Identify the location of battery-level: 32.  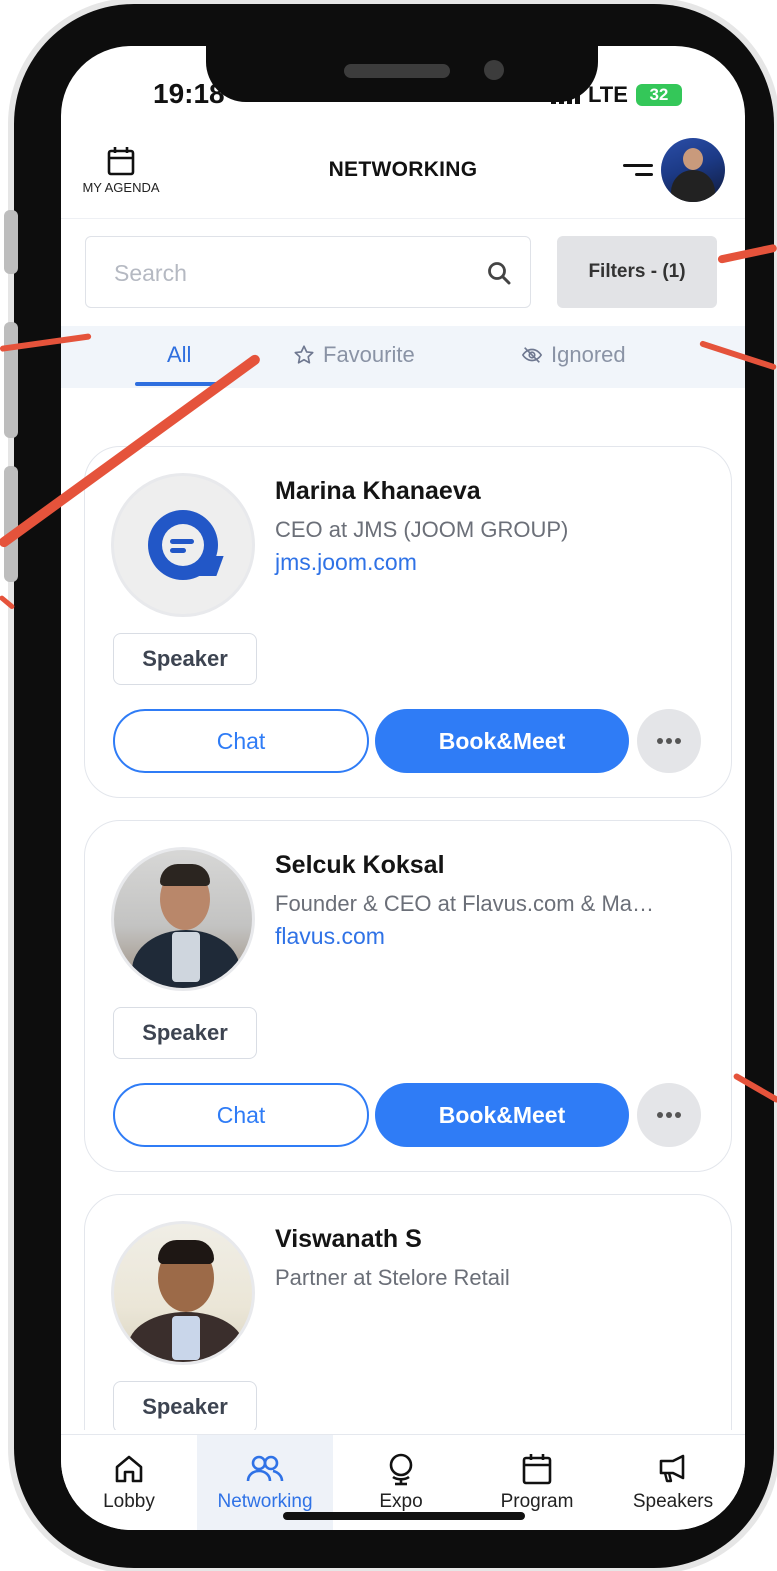
(659, 94).